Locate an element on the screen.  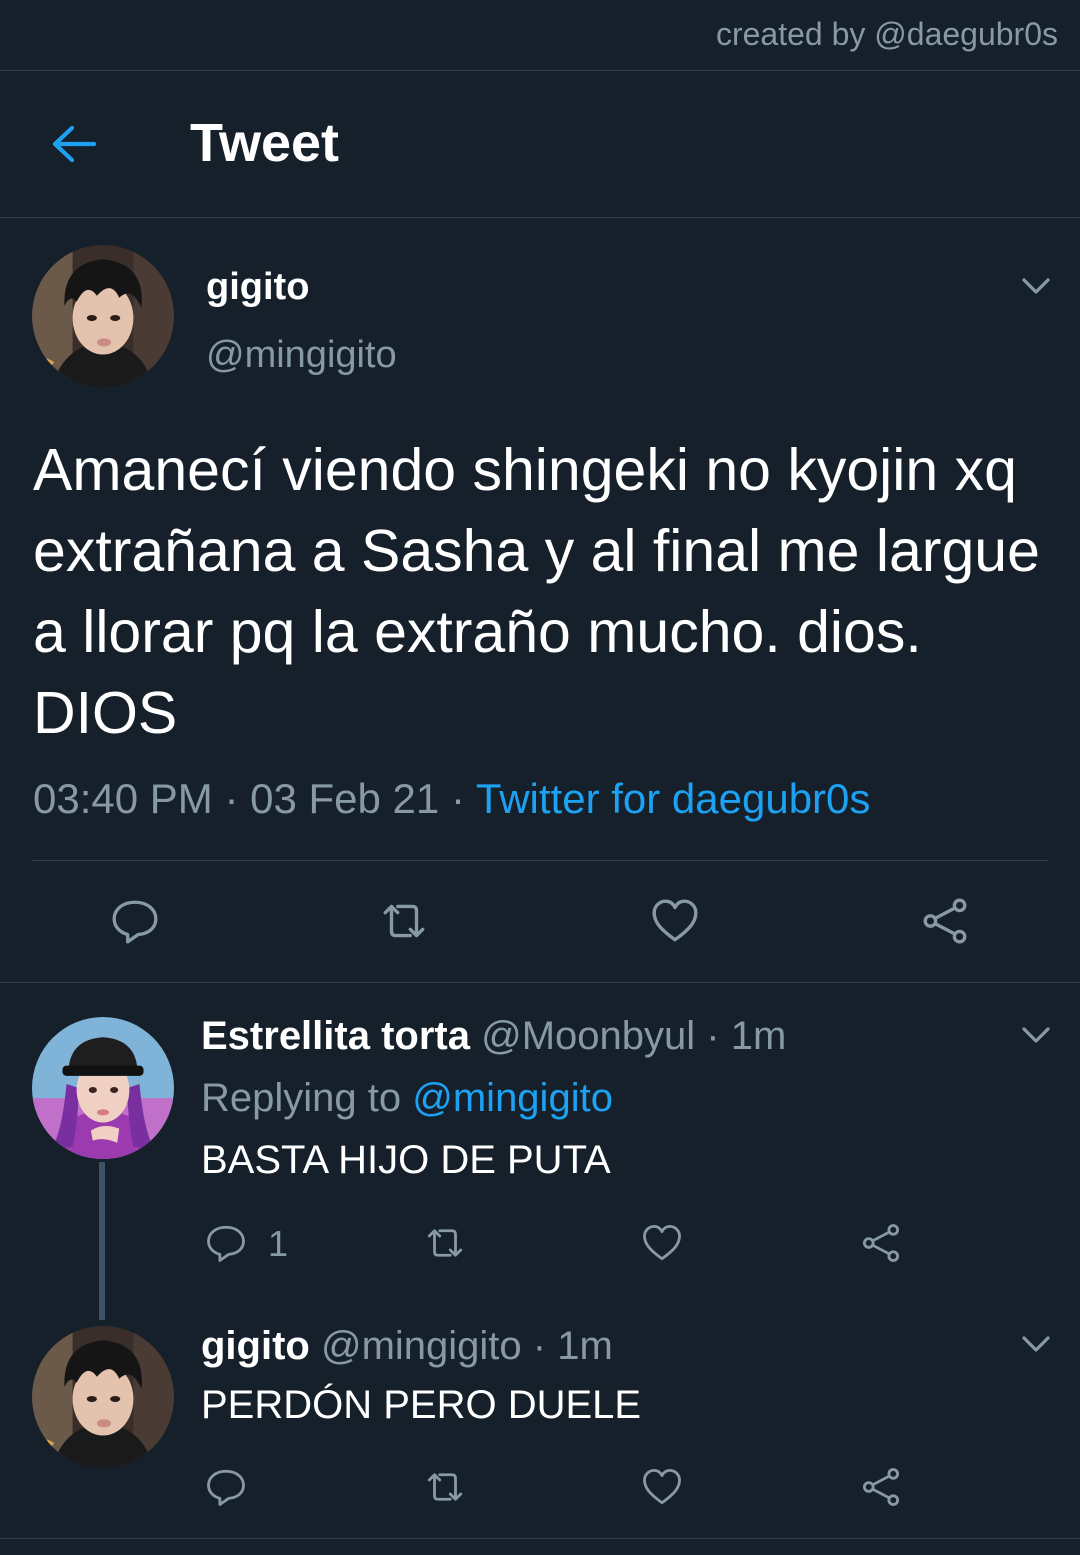
replying-to-link: @mingigito is located at coordinates (512, 1098).